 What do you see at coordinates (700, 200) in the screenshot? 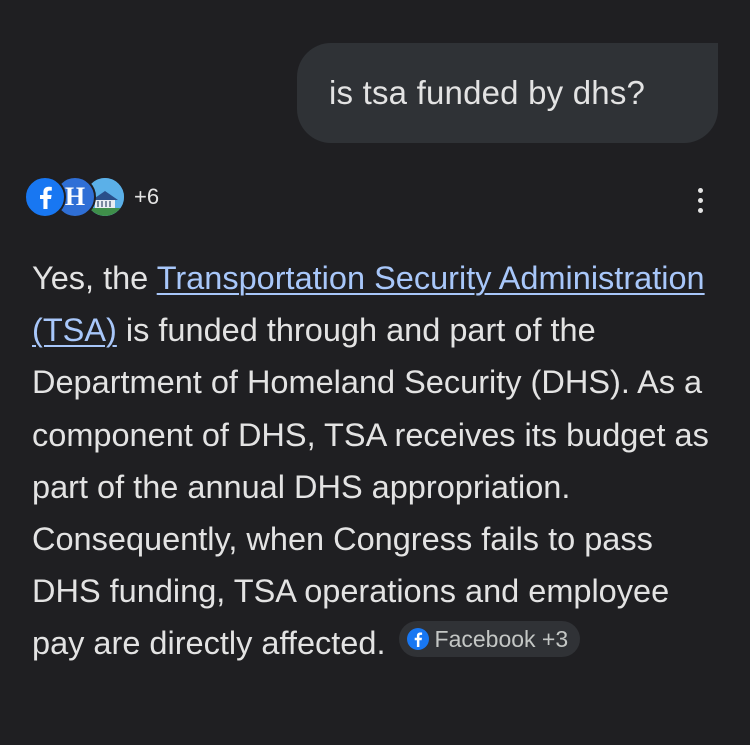
I see `more-options-icon` at bounding box center [700, 200].